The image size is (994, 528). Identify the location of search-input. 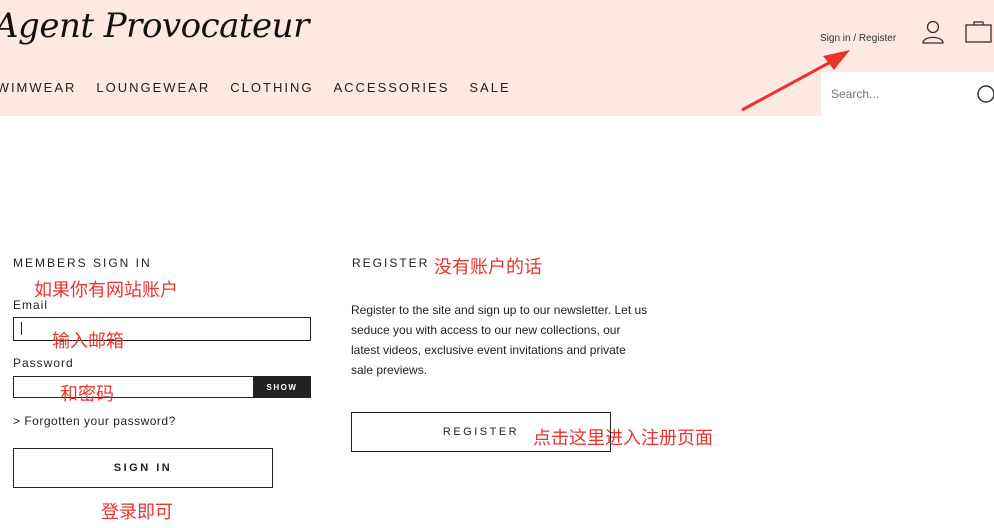
(901, 94).